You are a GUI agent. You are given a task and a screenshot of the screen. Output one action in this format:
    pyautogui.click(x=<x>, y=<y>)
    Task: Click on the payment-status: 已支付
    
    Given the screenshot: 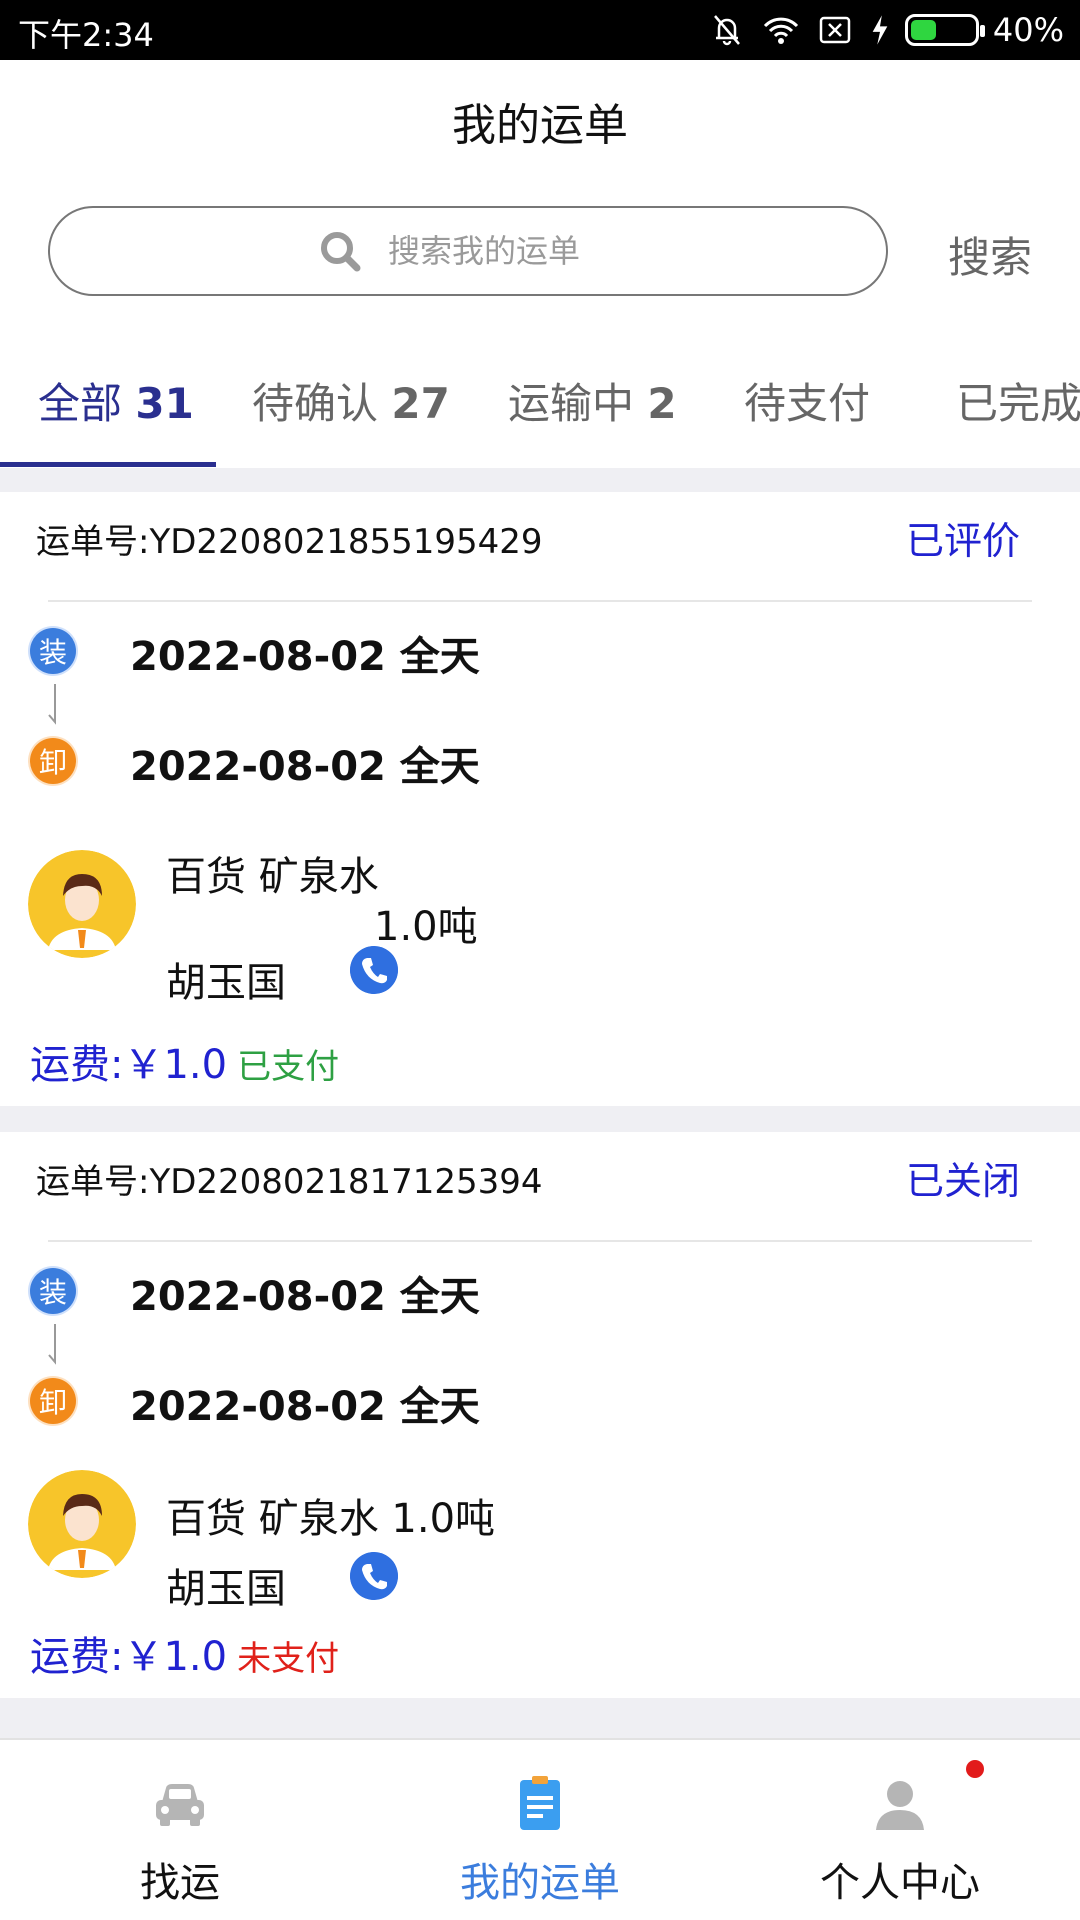 What is the action you would take?
    pyautogui.click(x=288, y=1067)
    